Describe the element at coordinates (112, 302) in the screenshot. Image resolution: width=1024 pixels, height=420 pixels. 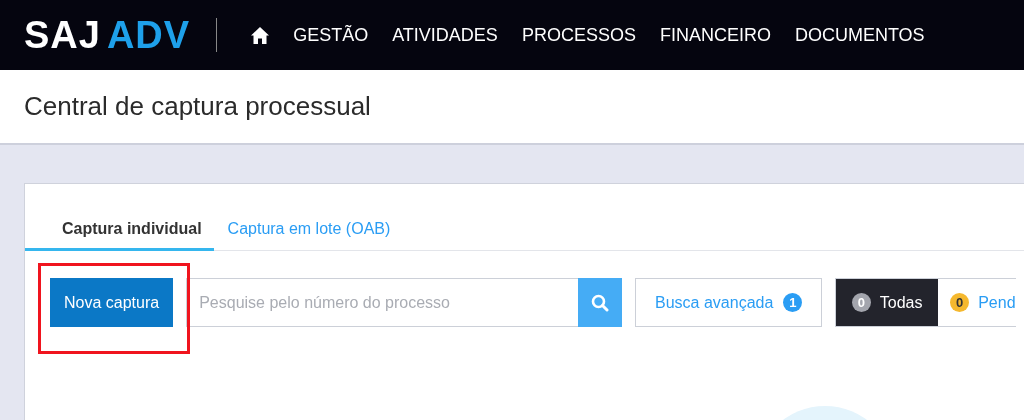
I see `new-capture-button: Nova captura` at that location.